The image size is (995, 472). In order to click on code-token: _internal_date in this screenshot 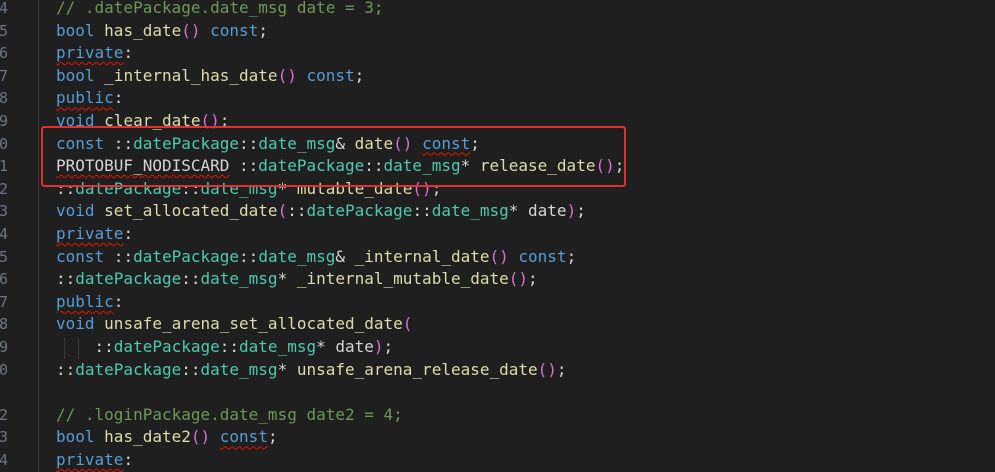, I will do `click(422, 256)`.